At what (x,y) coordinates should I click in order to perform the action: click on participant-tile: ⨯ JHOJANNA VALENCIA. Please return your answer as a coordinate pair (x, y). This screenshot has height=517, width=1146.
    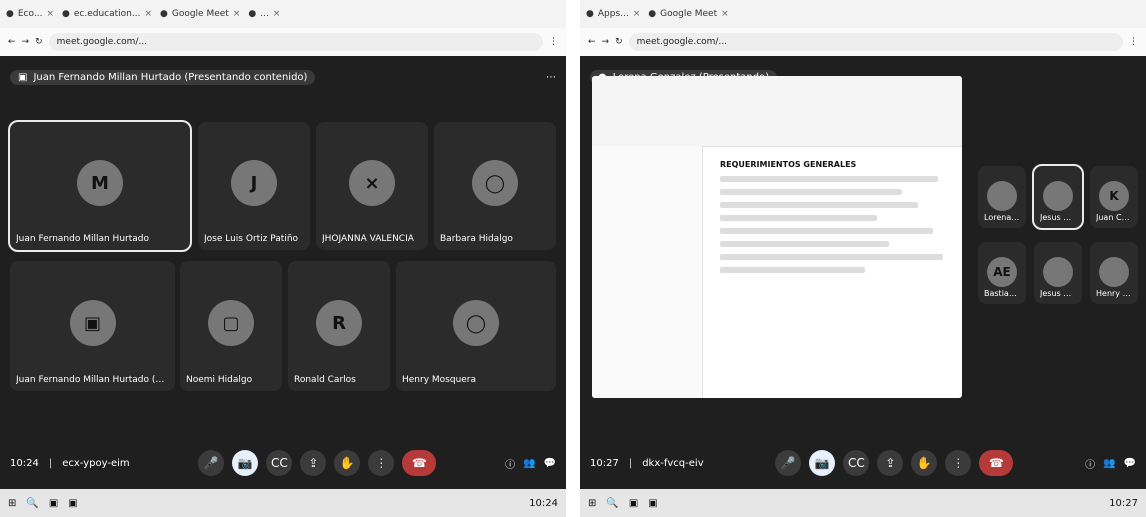
    Looking at the image, I should click on (372, 186).